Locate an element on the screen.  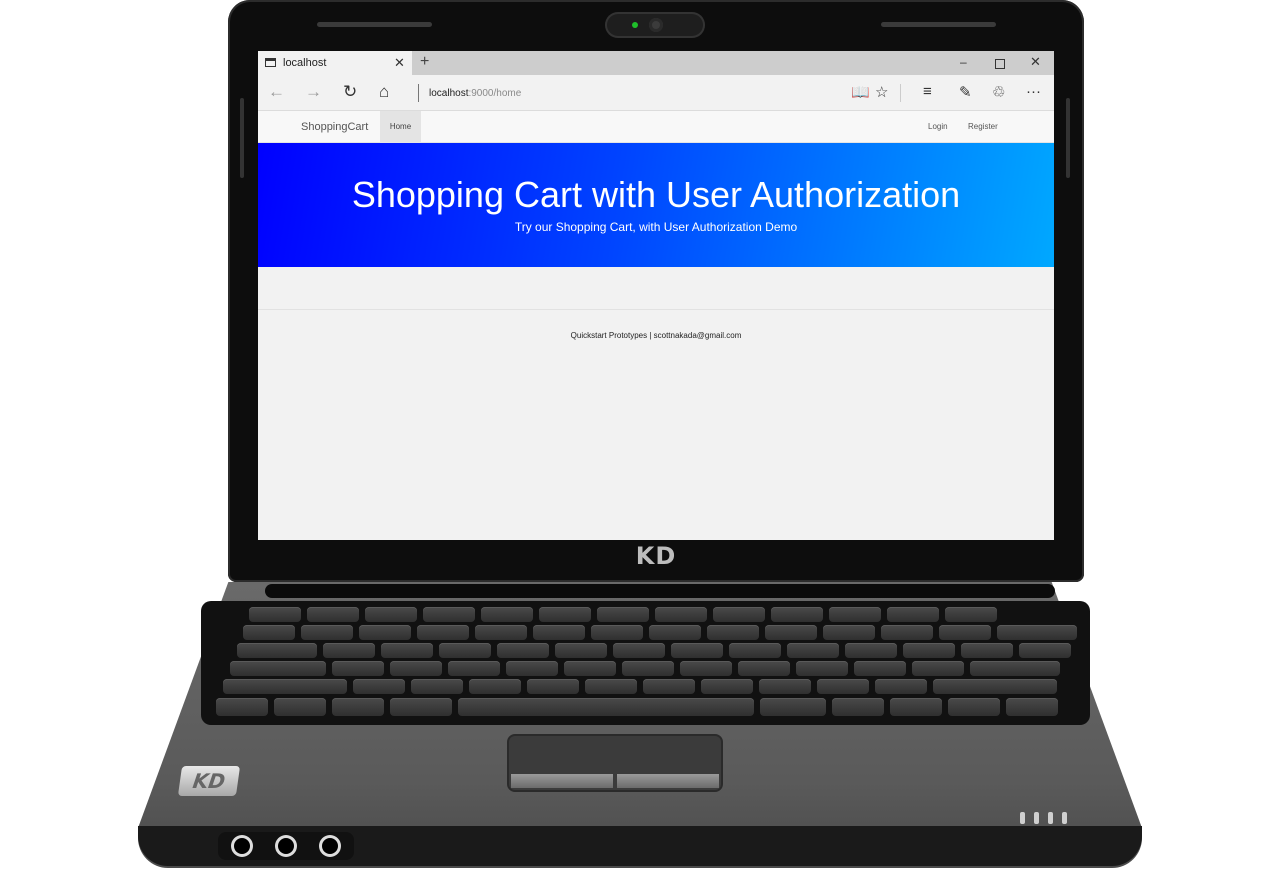
lid-vent-left is located at coordinates (374, 24).